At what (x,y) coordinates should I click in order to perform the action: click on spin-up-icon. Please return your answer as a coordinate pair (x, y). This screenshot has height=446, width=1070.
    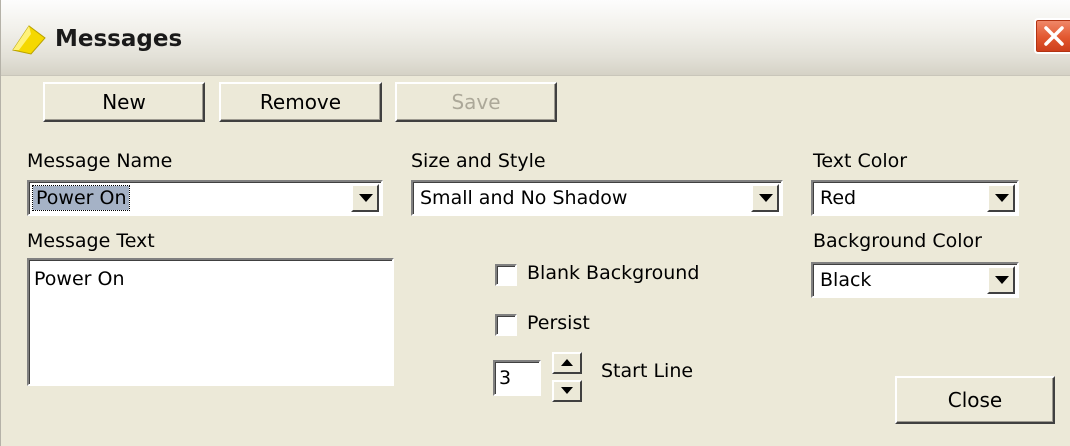
    Looking at the image, I should click on (567, 362).